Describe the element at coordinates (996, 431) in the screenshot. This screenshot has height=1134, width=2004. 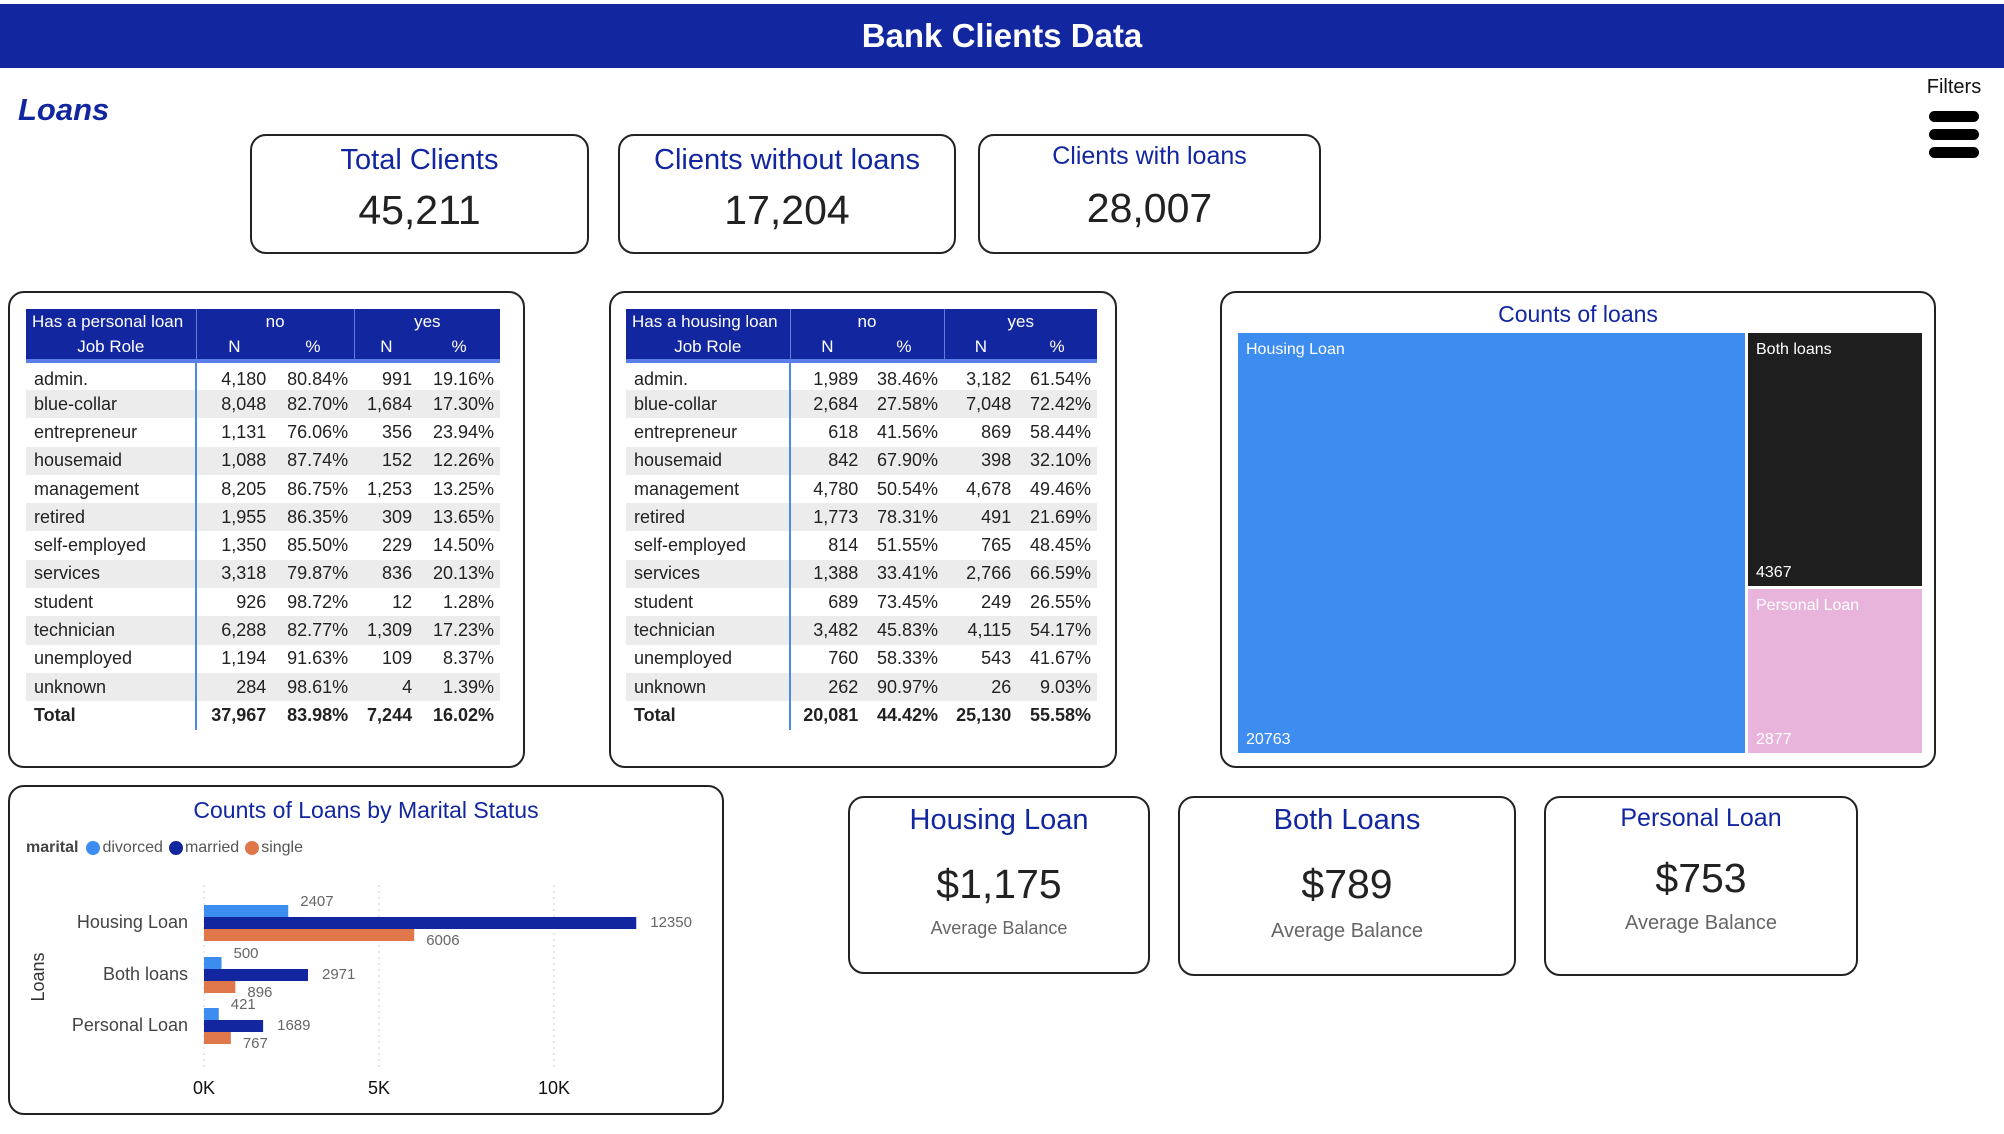
I see `value-cell: 869` at that location.